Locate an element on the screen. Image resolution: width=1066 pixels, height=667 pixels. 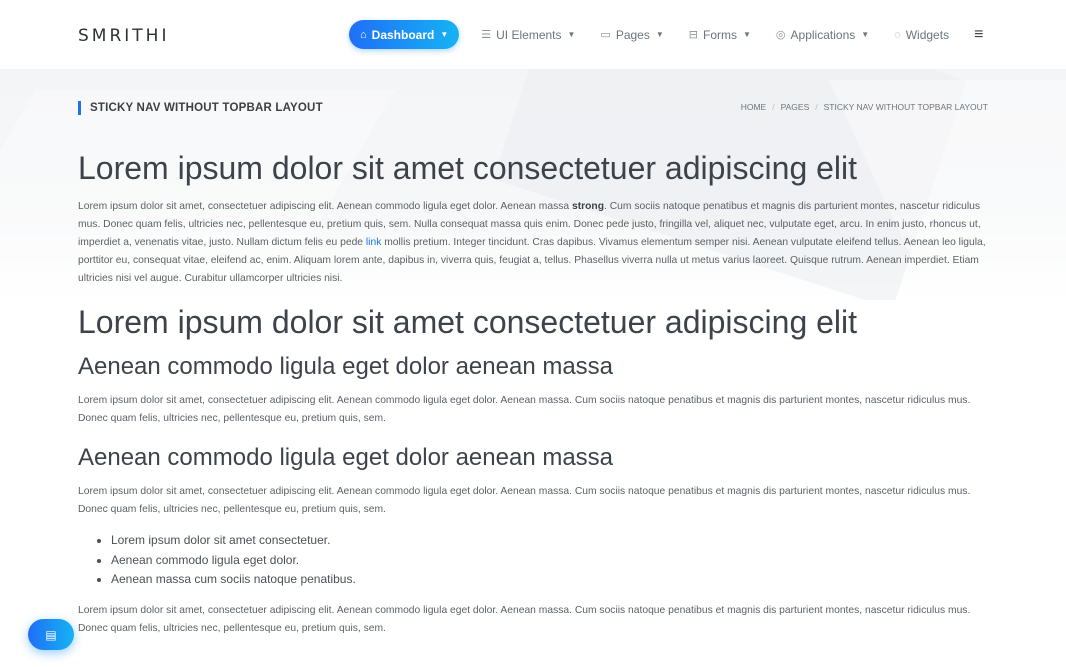
nav-label: Widgets is located at coordinates (927, 34).